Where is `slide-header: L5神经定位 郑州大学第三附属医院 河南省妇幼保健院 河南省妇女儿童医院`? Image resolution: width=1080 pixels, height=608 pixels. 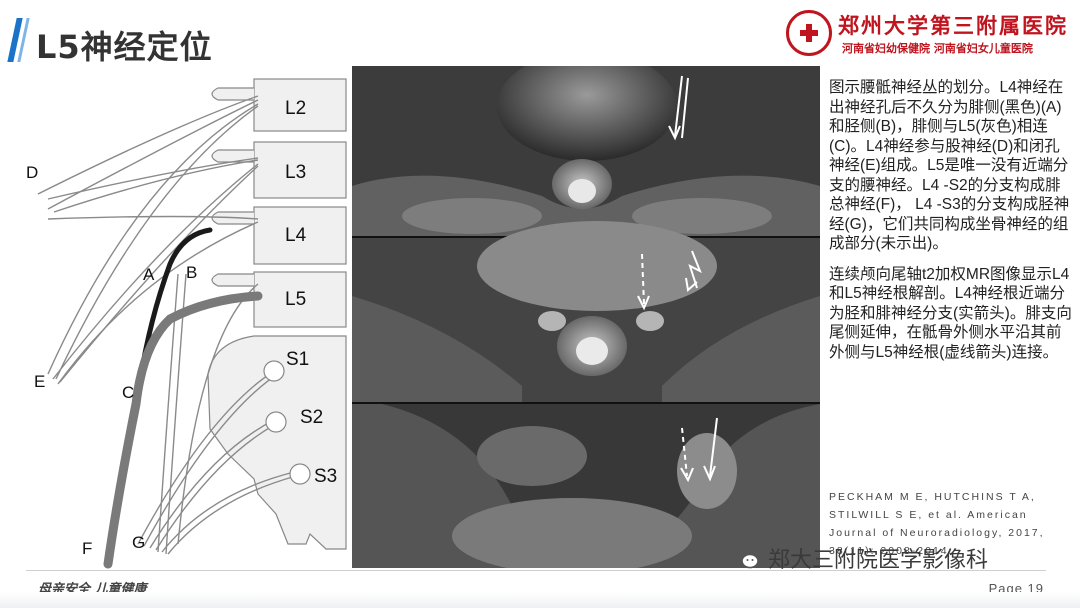 slide-header: L5神经定位 郑州大学第三附属医院 河南省妇幼保健院 河南省妇女儿童医院 is located at coordinates (540, 34).